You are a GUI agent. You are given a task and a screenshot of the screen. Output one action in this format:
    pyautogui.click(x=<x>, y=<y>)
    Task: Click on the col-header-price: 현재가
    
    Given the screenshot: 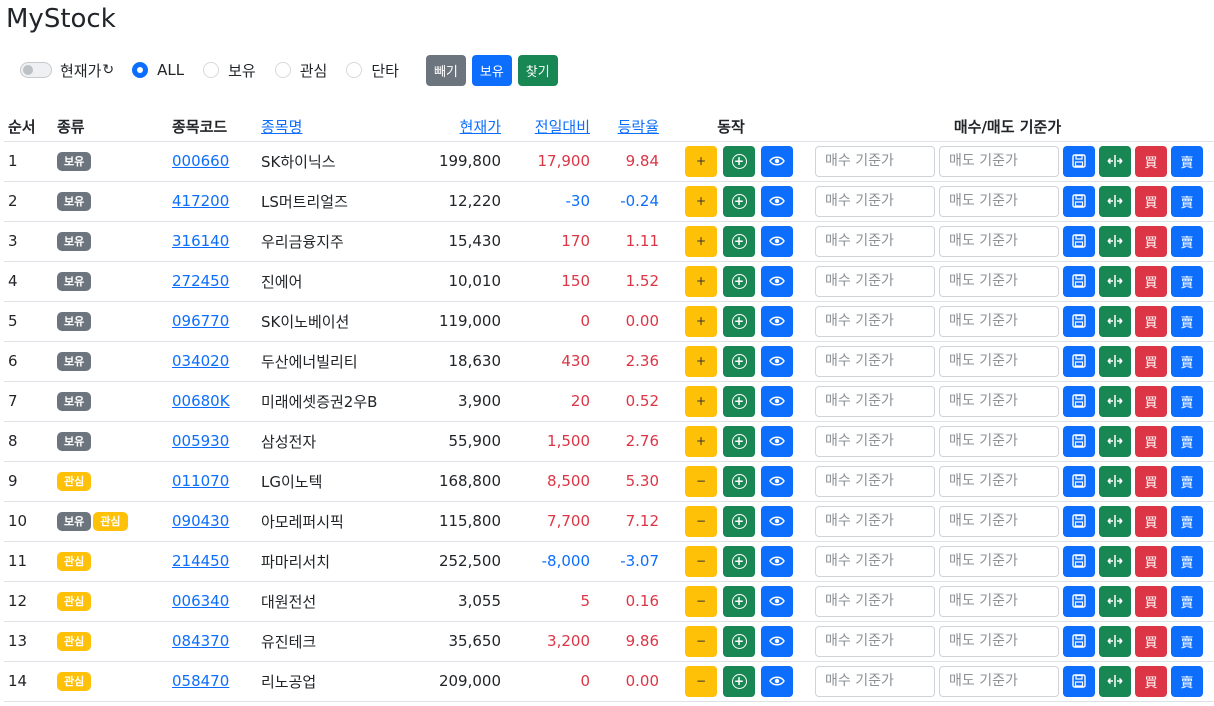 What is the action you would take?
    pyautogui.click(x=461, y=127)
    